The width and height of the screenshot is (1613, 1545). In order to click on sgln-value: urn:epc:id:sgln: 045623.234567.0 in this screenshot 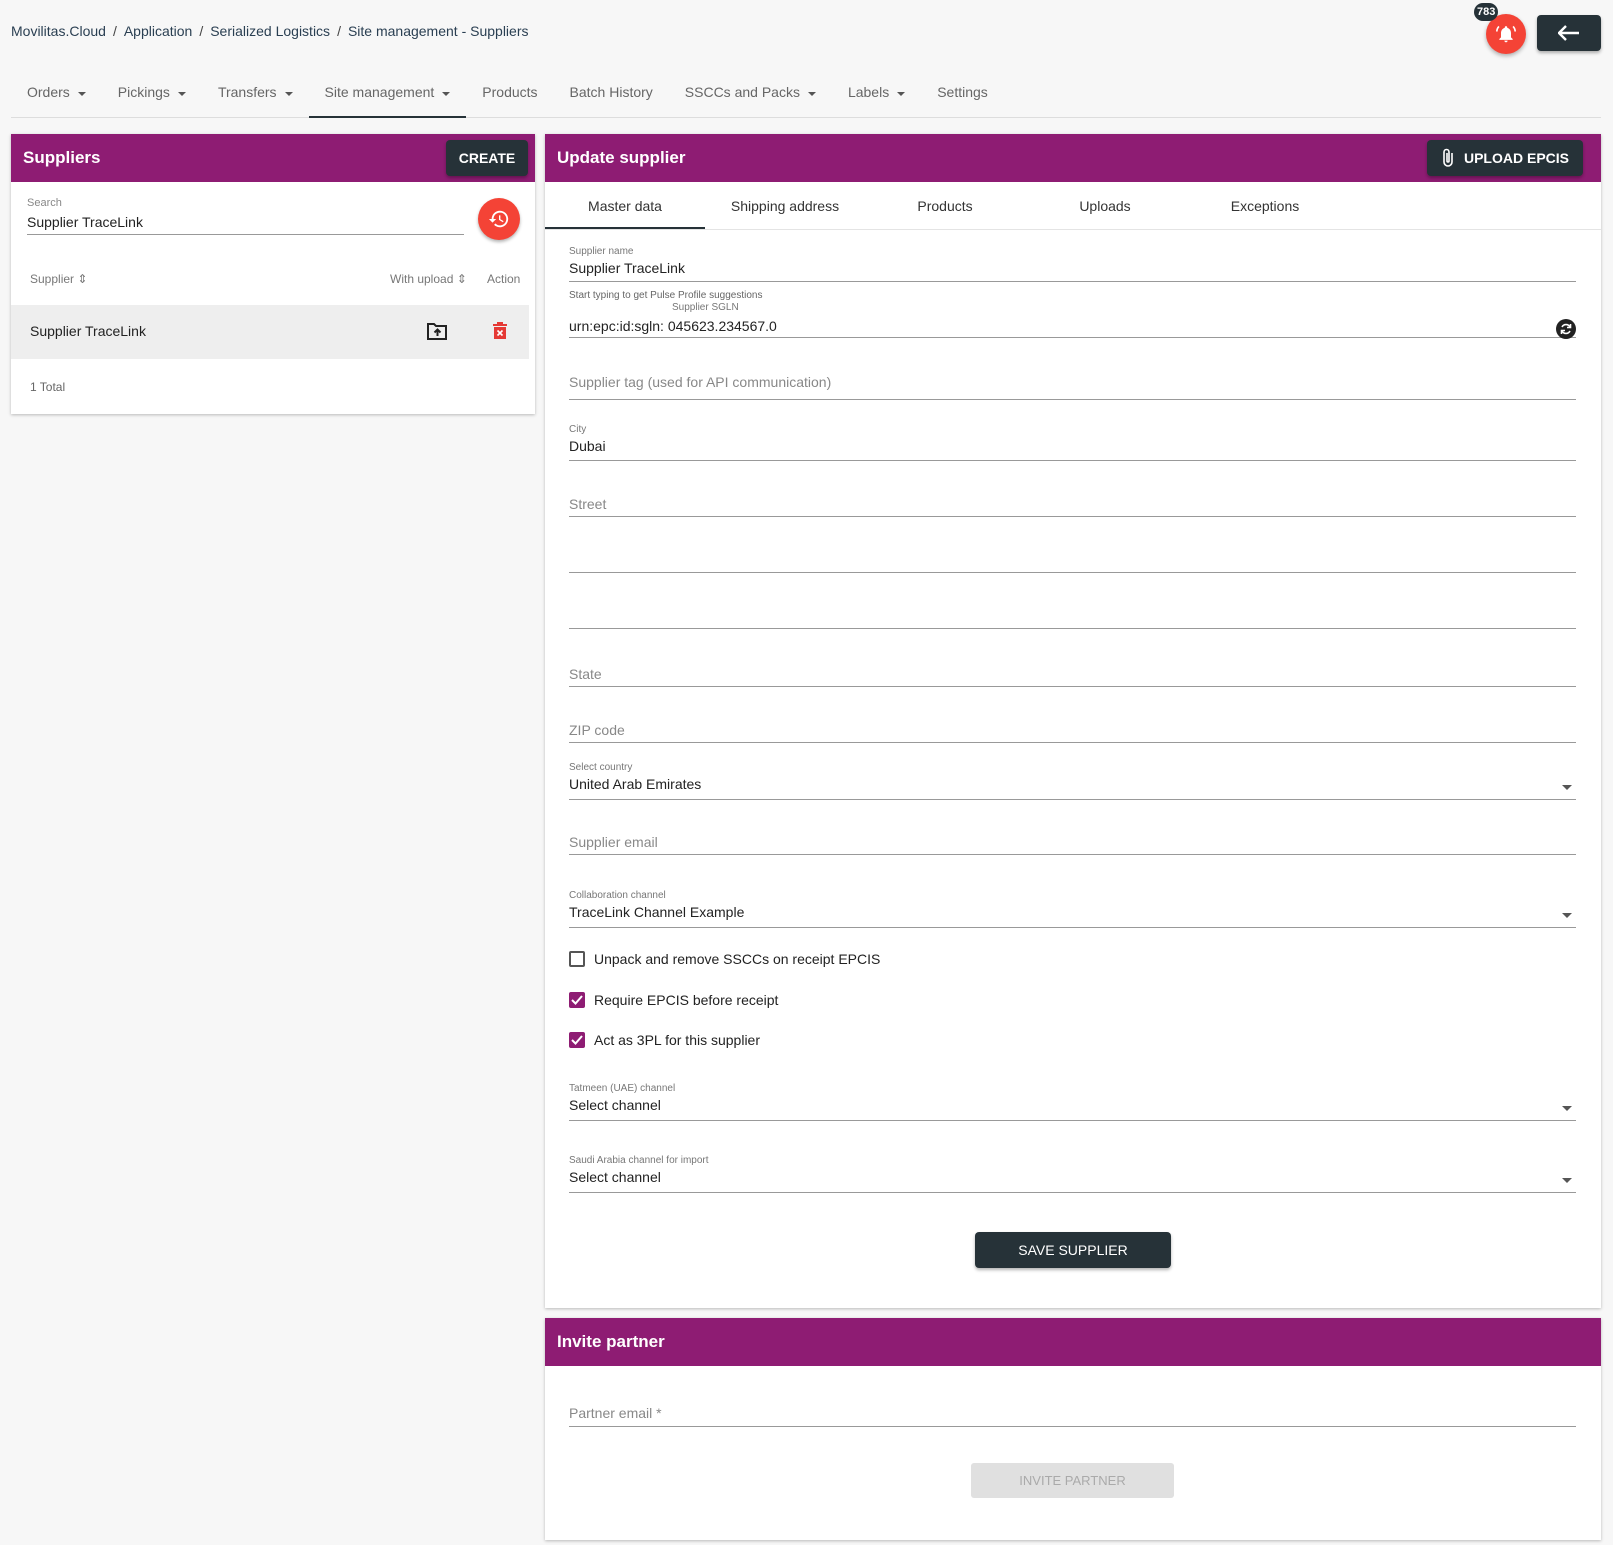, I will do `click(673, 326)`.